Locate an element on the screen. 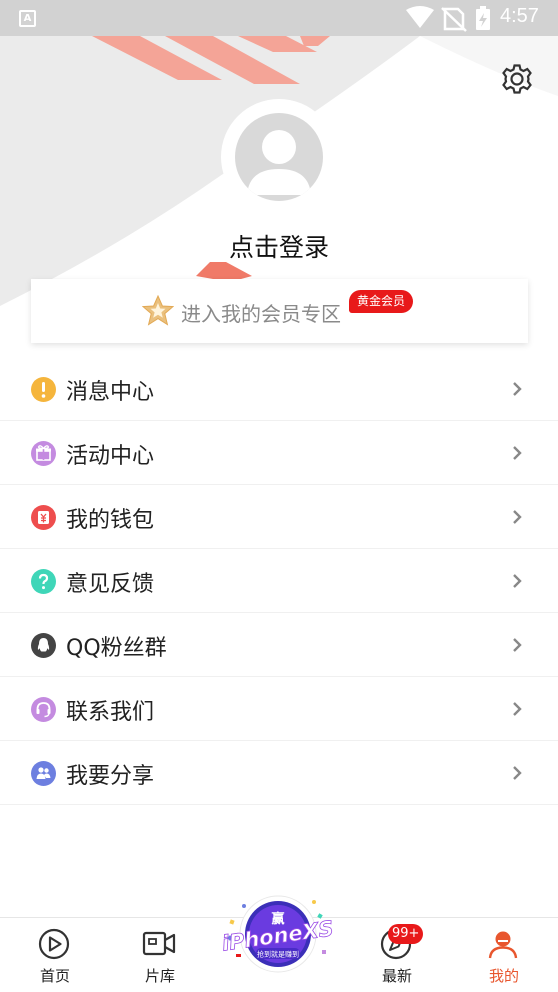 The image size is (558, 992). nav-library: 片库 is located at coordinates (160, 955).